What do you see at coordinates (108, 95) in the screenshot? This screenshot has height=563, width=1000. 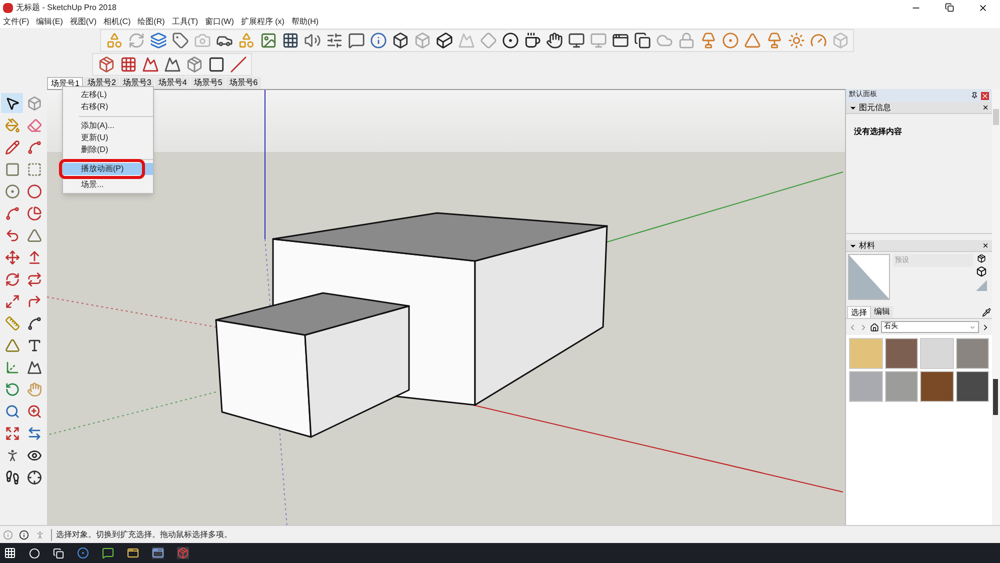 I see `menu-item: 左移(L)` at bounding box center [108, 95].